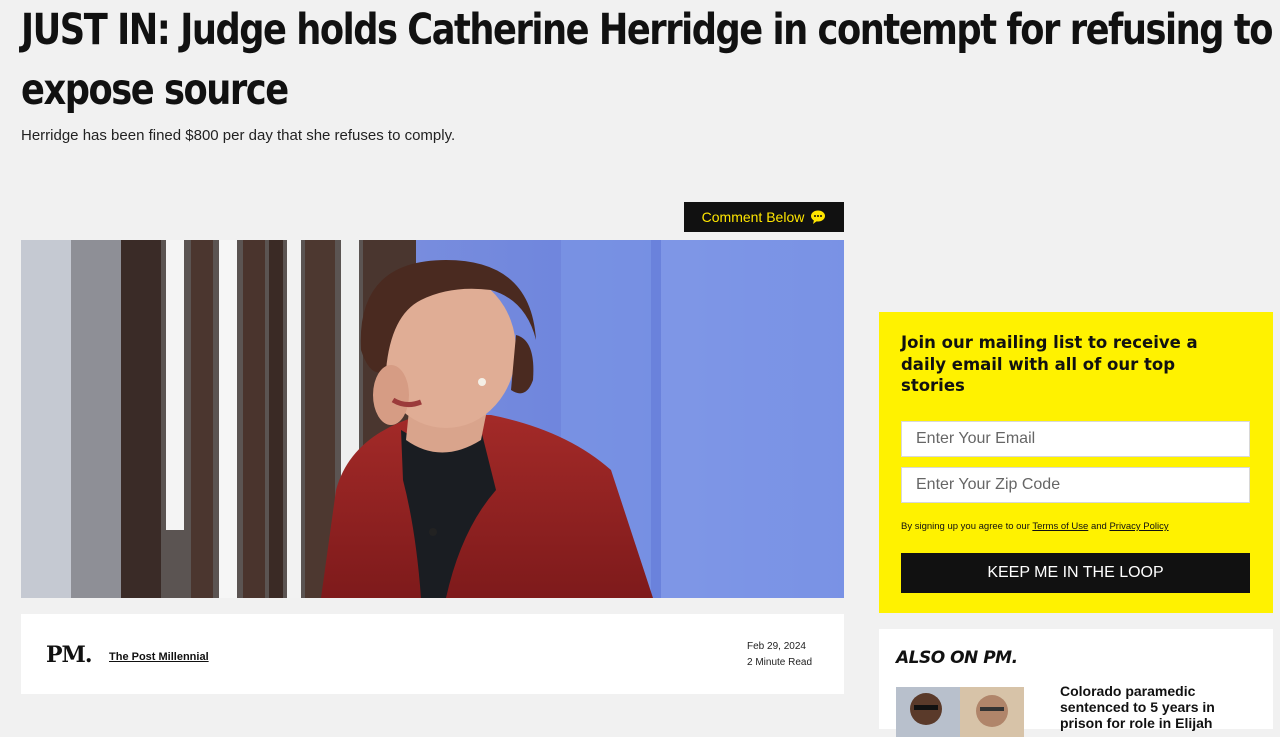 The image size is (1280, 737). I want to click on speech-bubble-icon, so click(818, 217).